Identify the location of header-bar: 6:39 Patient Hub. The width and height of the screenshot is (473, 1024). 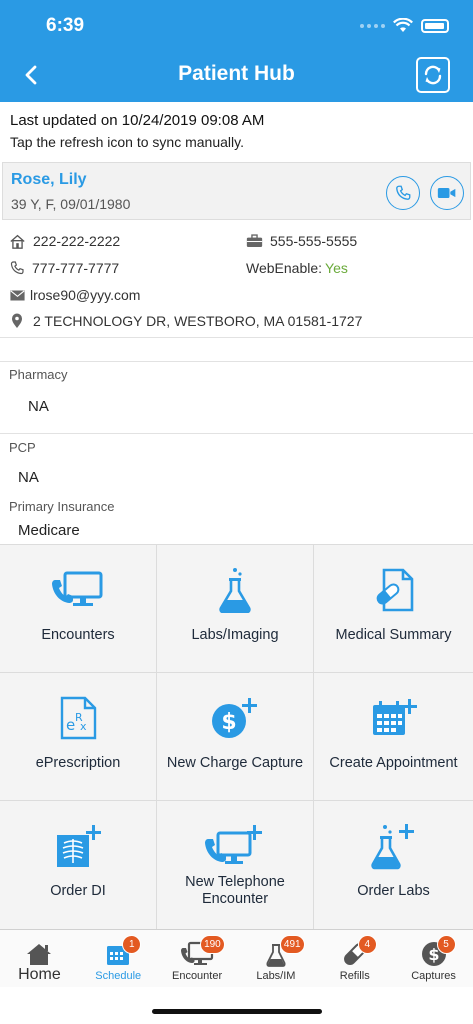
(236, 51).